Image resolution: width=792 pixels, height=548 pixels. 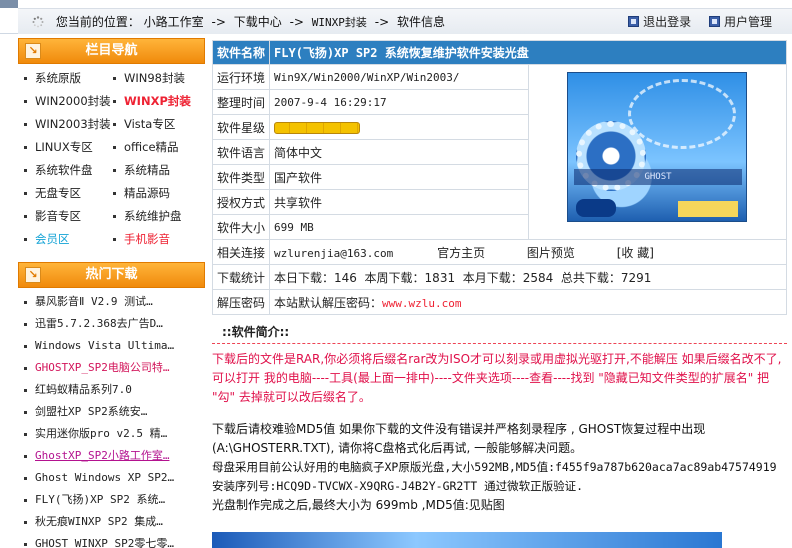 I want to click on hot-panel-header: ↘ 热门下载, so click(x=111, y=275).